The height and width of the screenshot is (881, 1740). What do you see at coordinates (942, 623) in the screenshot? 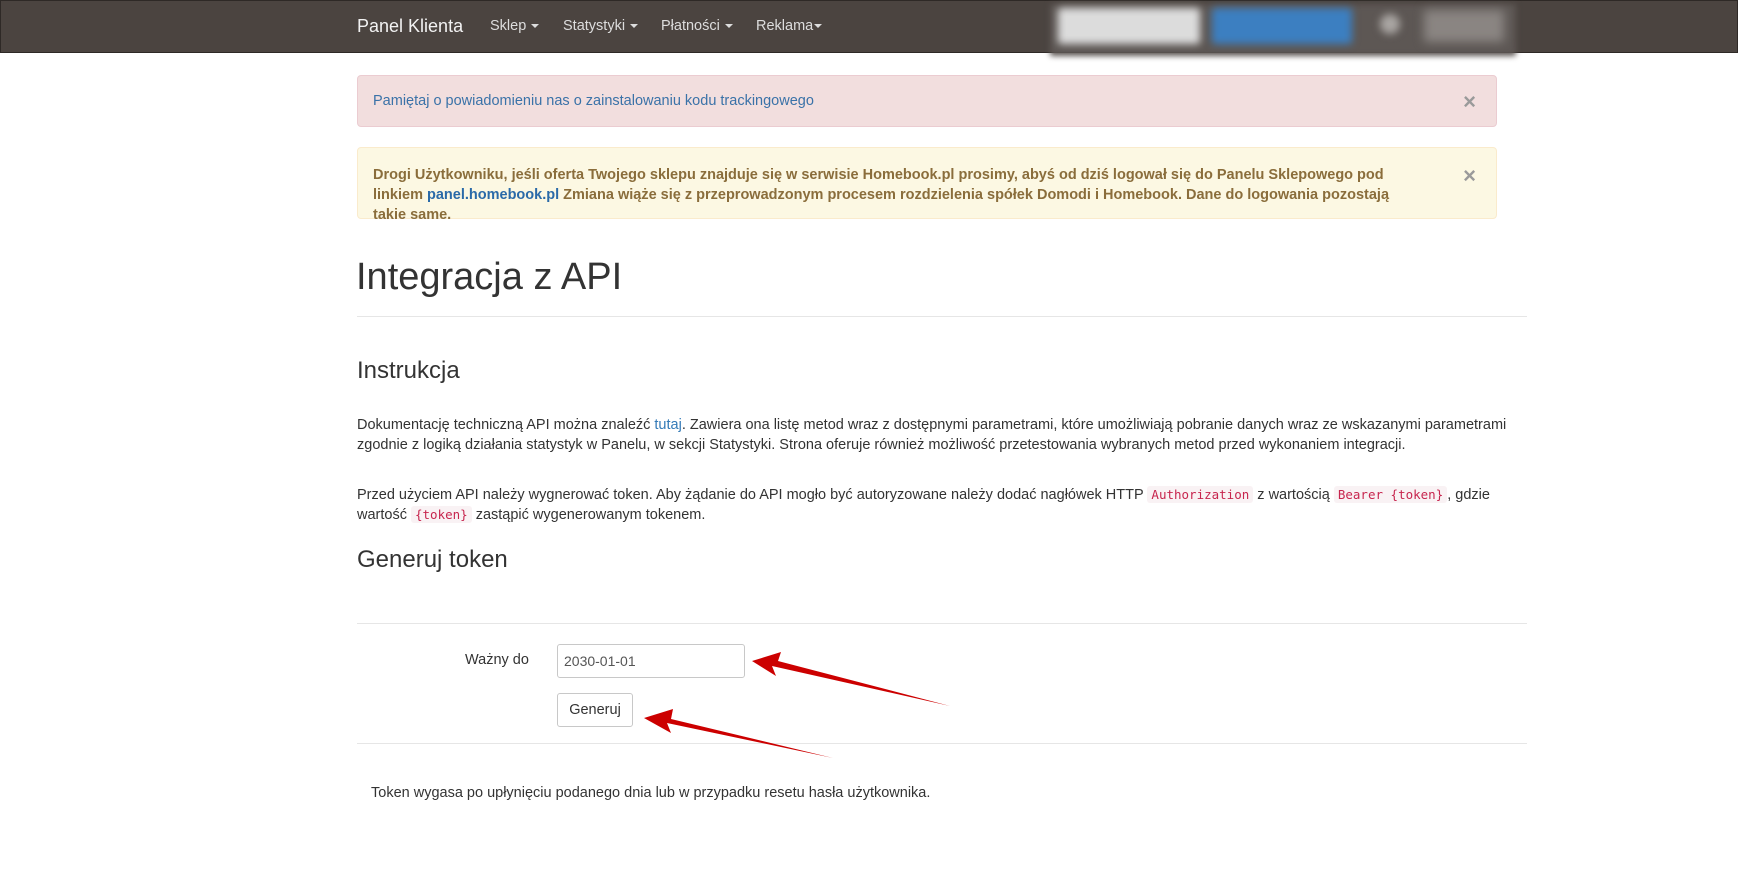
I see `form-divider-top` at bounding box center [942, 623].